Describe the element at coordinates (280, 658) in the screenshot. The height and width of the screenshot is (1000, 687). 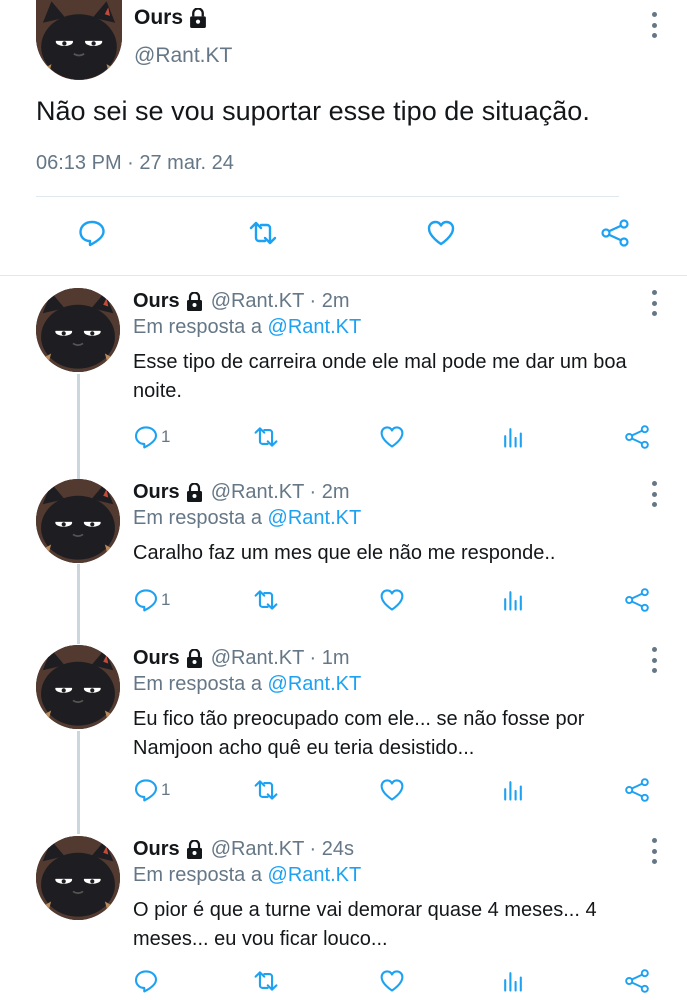
I see `handle-time: @Rant.KT · 1m` at that location.